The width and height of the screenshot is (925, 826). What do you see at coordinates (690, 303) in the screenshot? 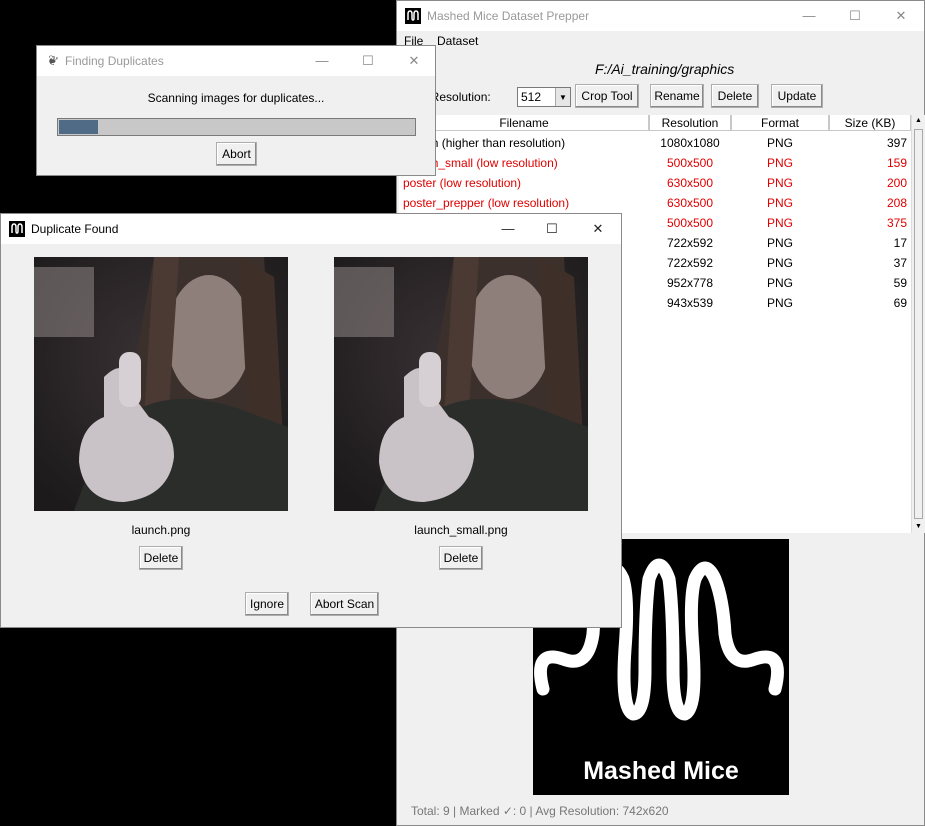
I see `cell-resolution: 943x539` at bounding box center [690, 303].